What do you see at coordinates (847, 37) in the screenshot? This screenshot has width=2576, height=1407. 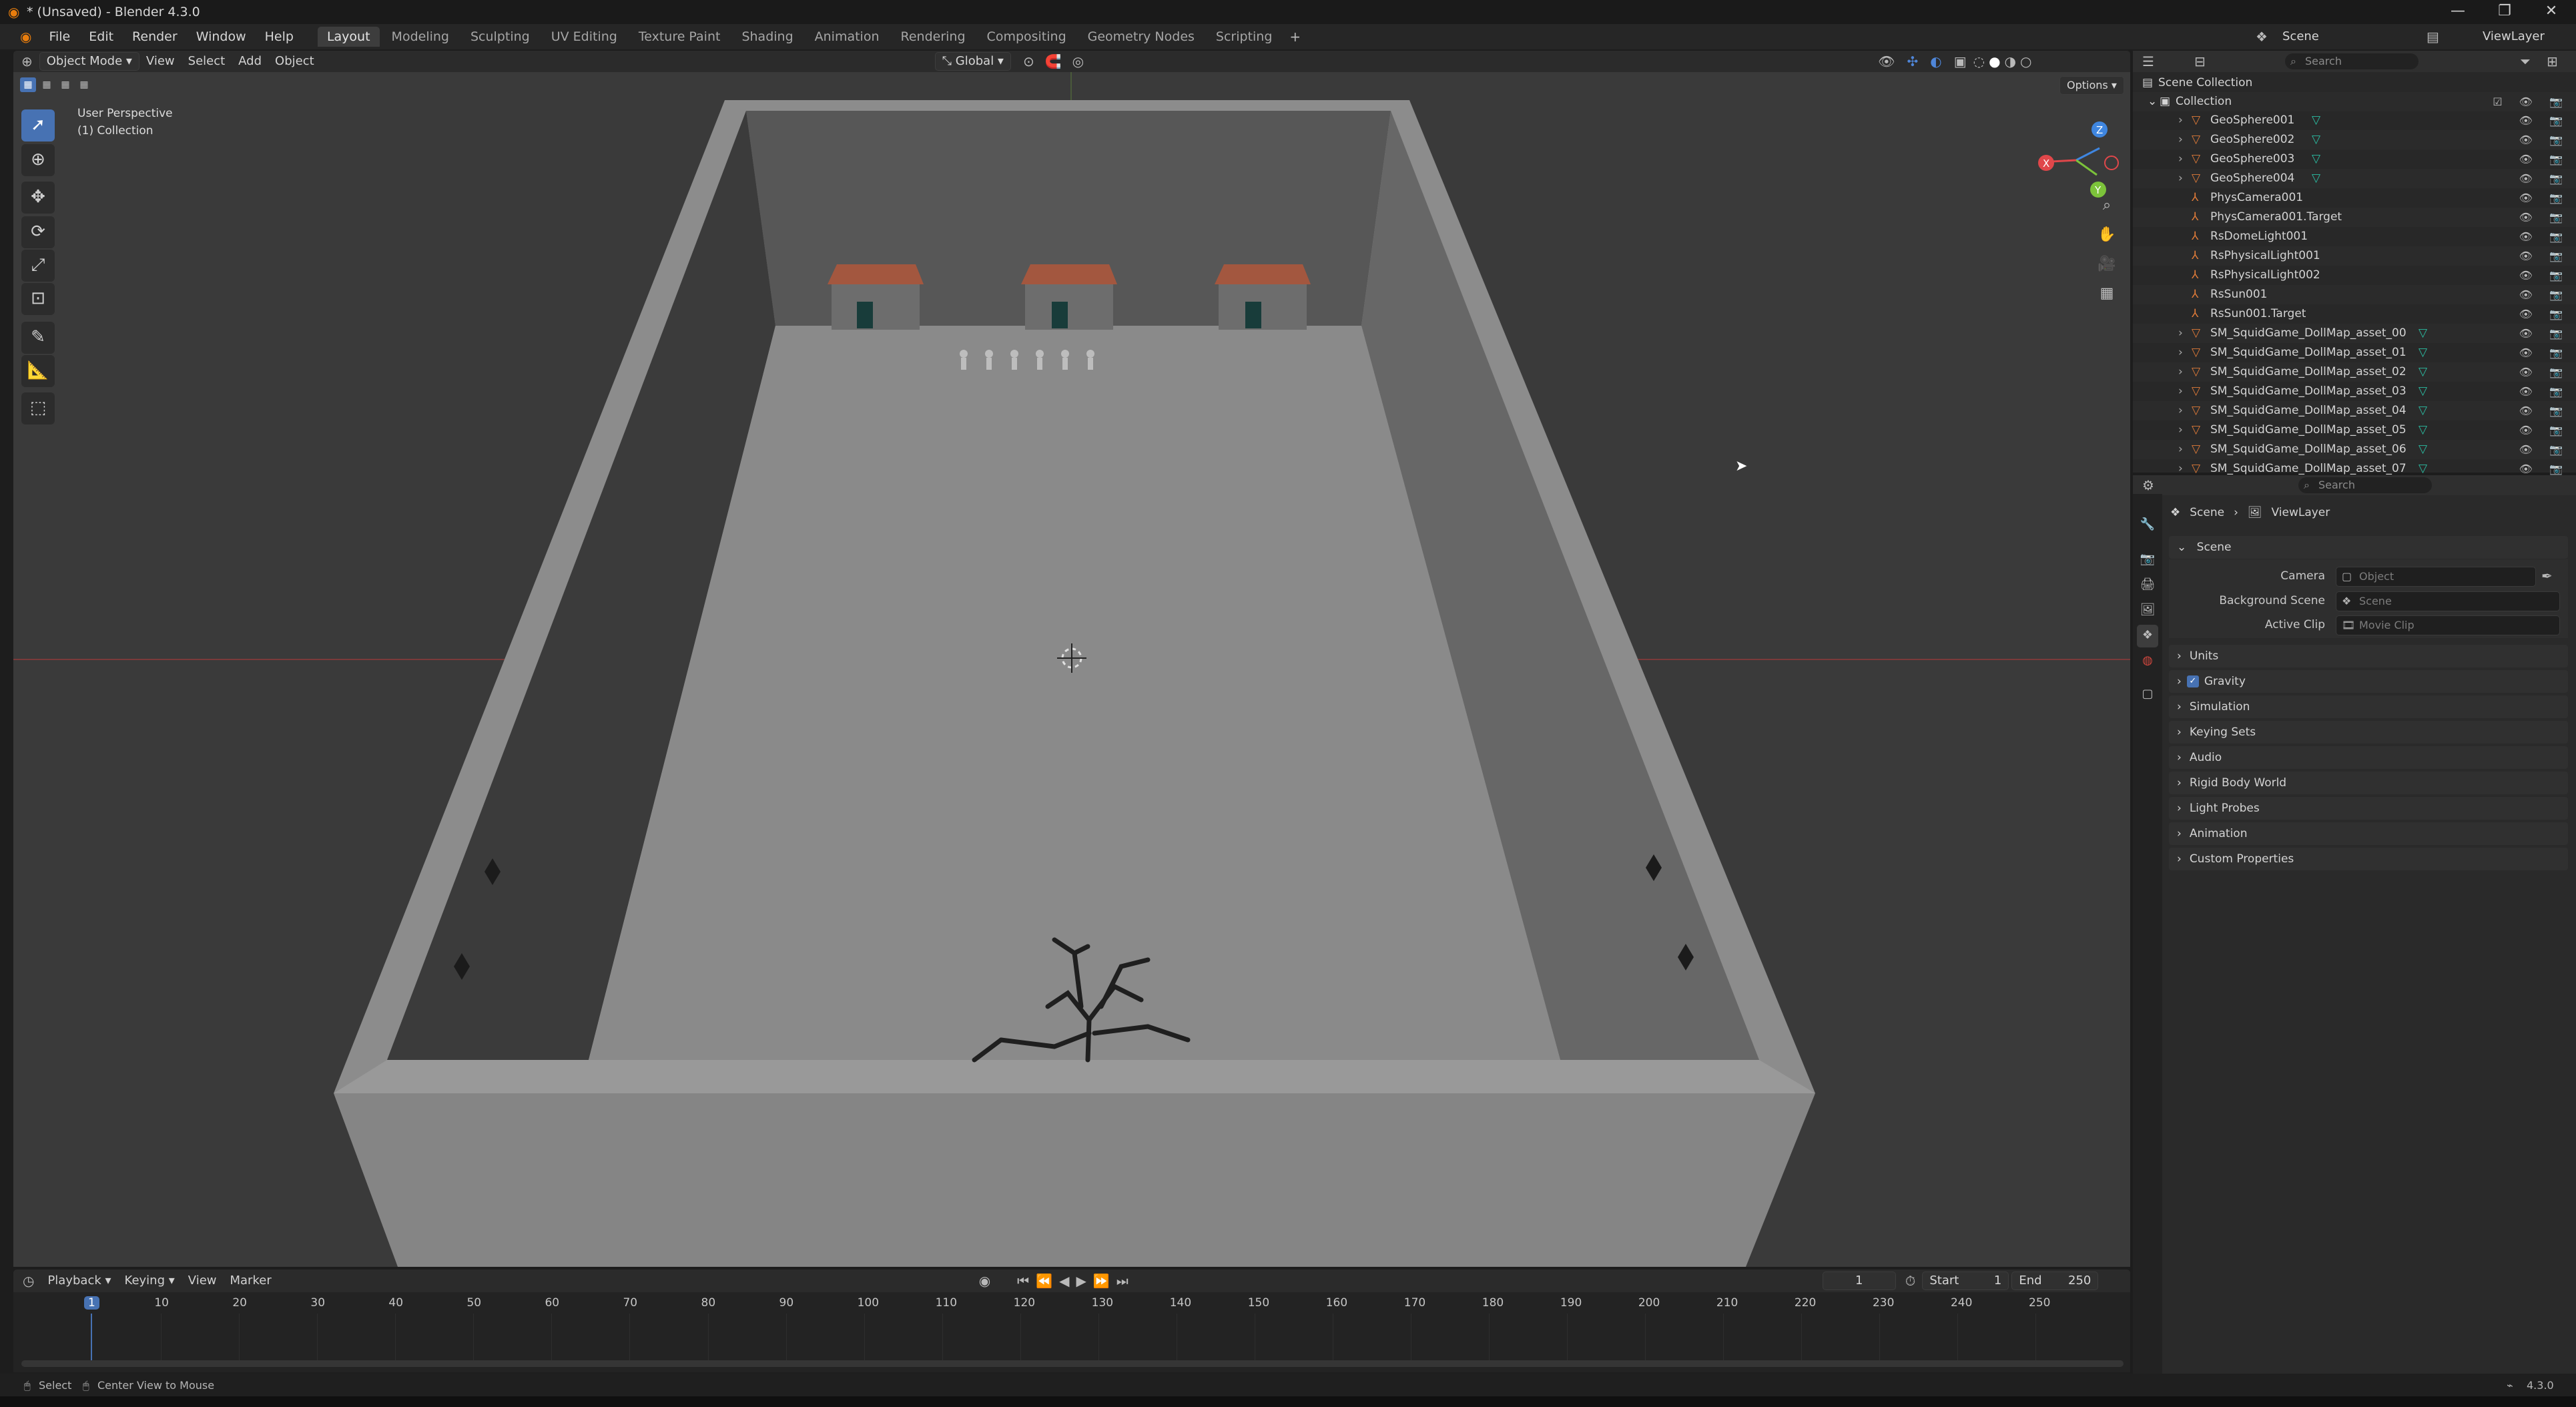 I see `workspace-tab-animation: Animation` at bounding box center [847, 37].